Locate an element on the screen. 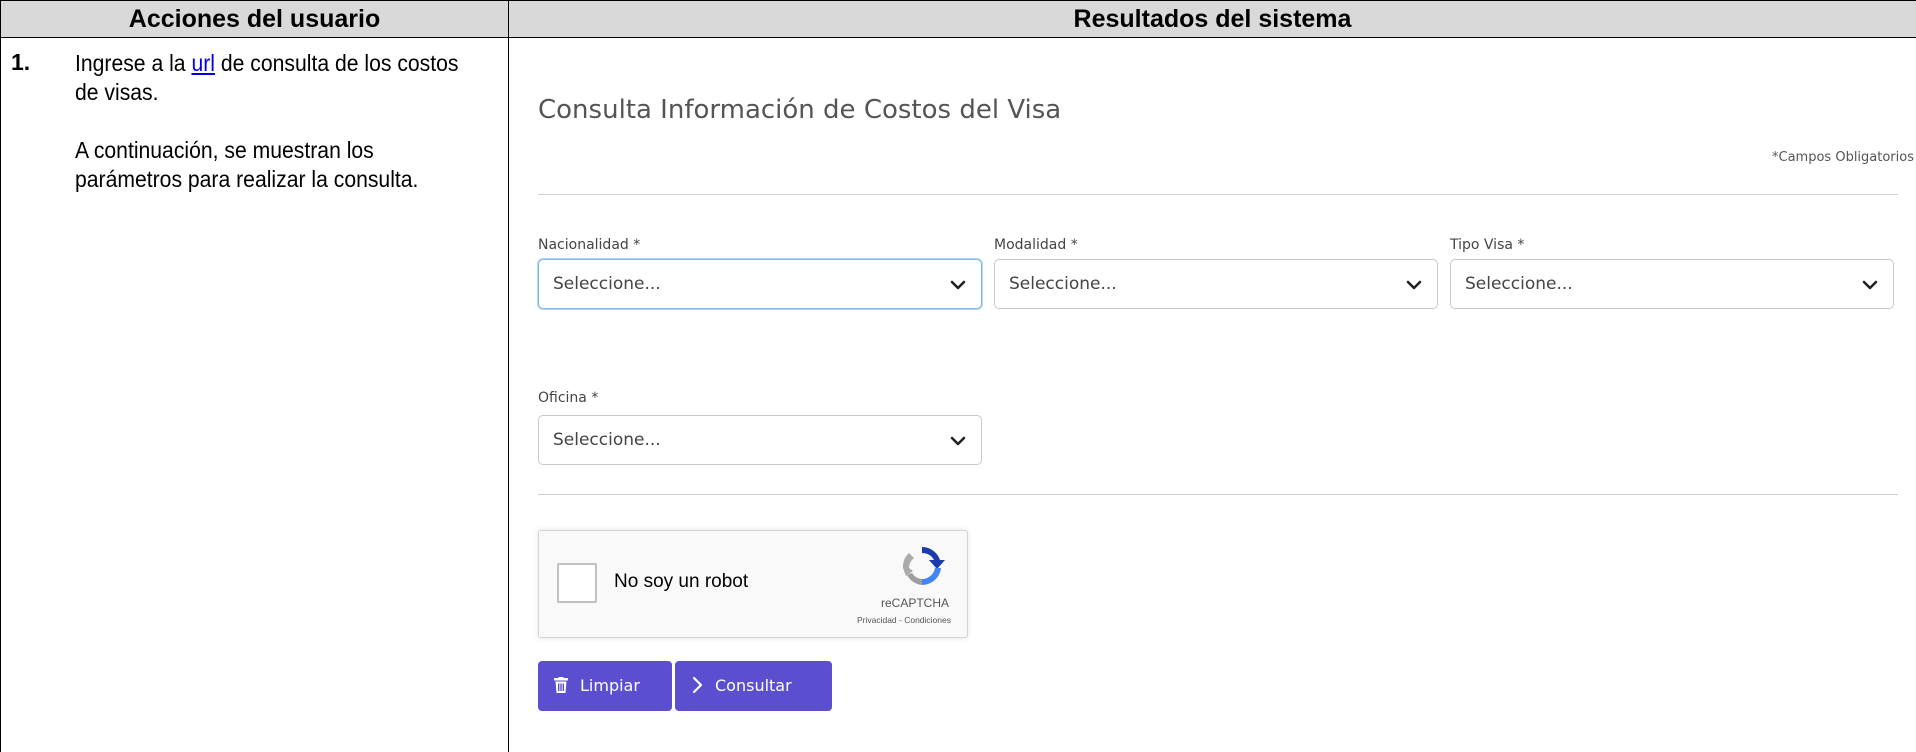  recaptcha-brand: reCAPTCHA is located at coordinates (914, 603).